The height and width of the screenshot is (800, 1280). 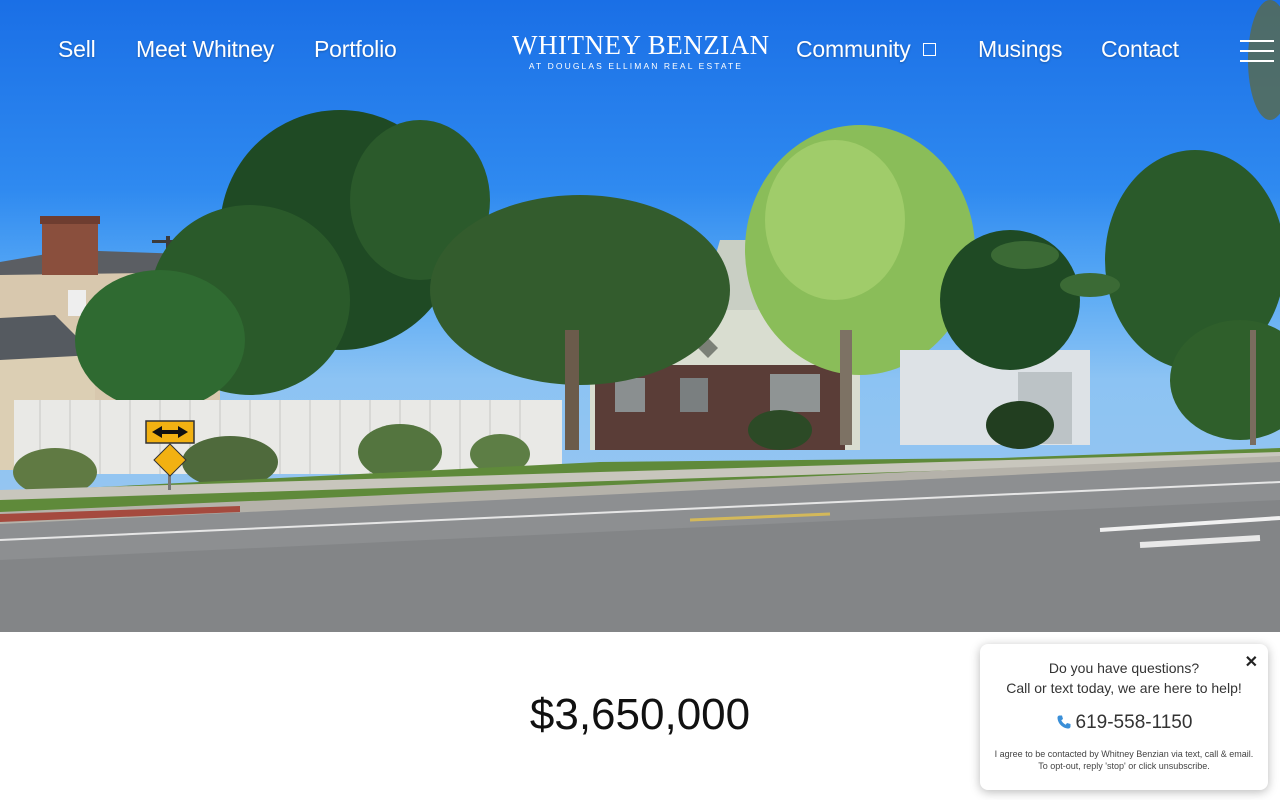 What do you see at coordinates (640, 714) in the screenshot?
I see `listing-price: $3,650,000` at bounding box center [640, 714].